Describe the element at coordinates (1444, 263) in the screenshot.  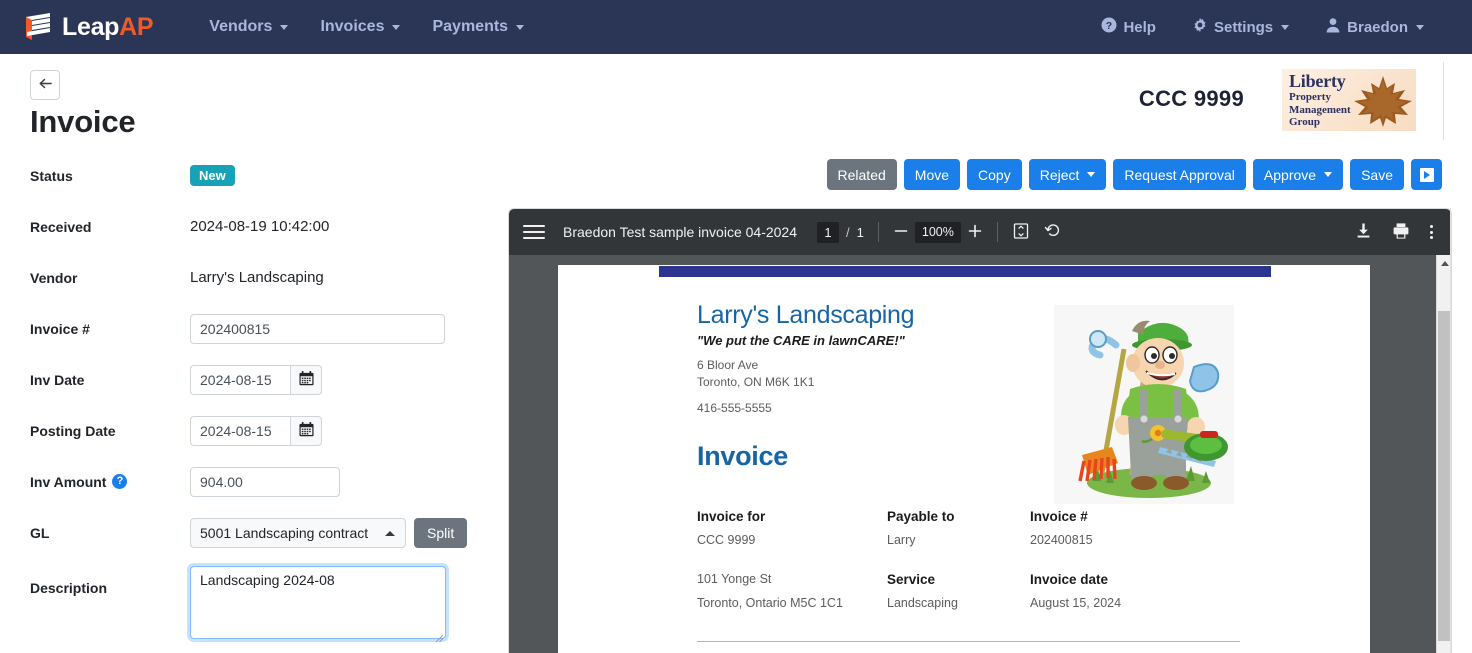
I see `scroll-up-arrow-icon` at that location.